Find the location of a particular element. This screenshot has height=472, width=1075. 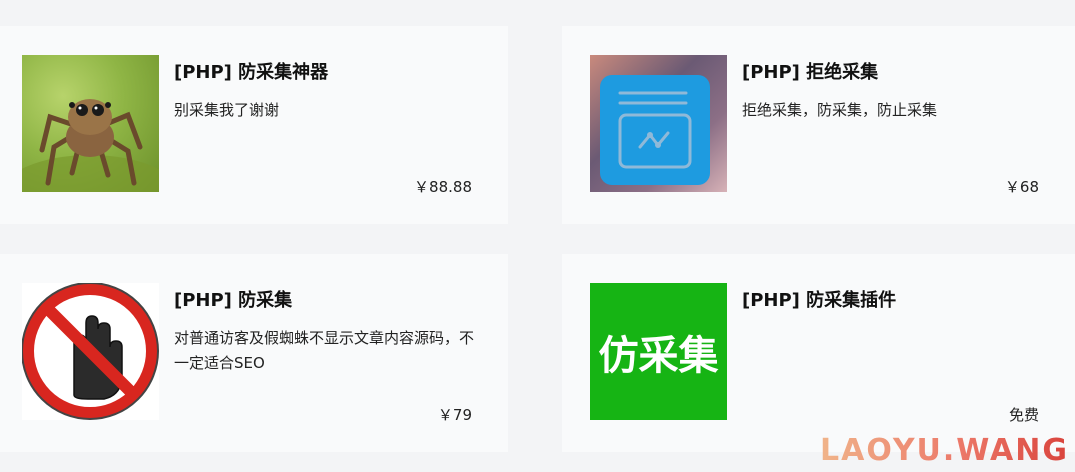

jumping-spider-icon is located at coordinates (90, 145).